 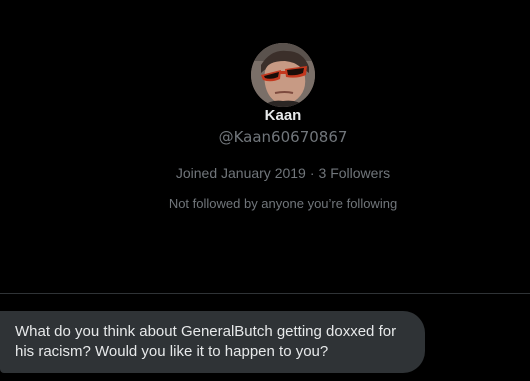 I want to click on followed-by-note: Not followed by anyone you’re following, so click(x=283, y=203).